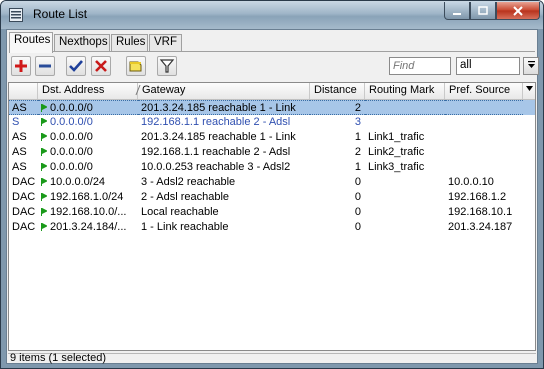  I want to click on status-text: 9 items (1 selected), so click(58, 358).